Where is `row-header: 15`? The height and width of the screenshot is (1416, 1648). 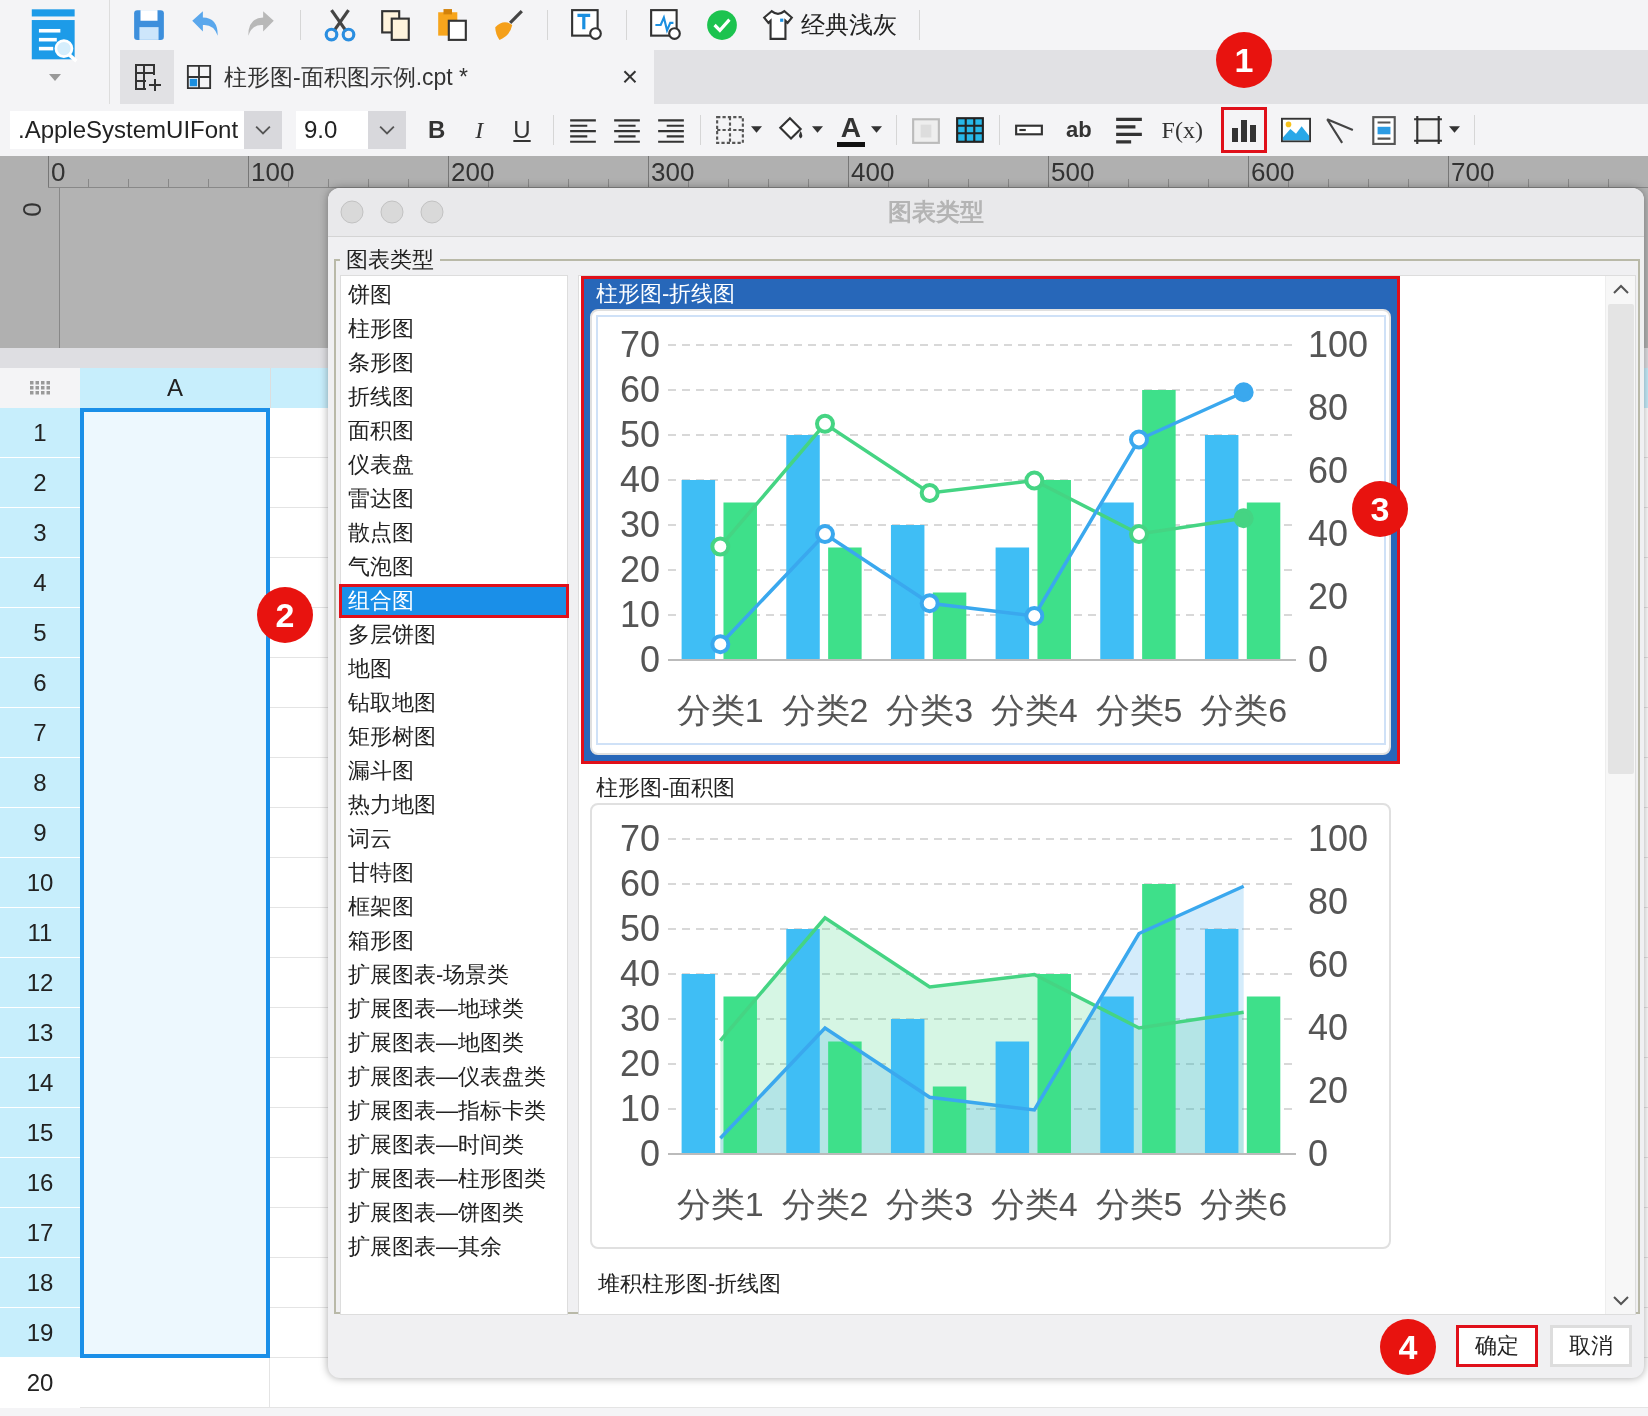 row-header: 15 is located at coordinates (40, 1133).